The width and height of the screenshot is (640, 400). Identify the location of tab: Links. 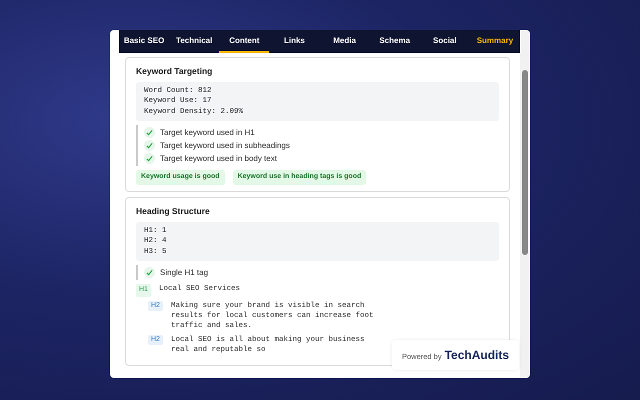
(294, 41).